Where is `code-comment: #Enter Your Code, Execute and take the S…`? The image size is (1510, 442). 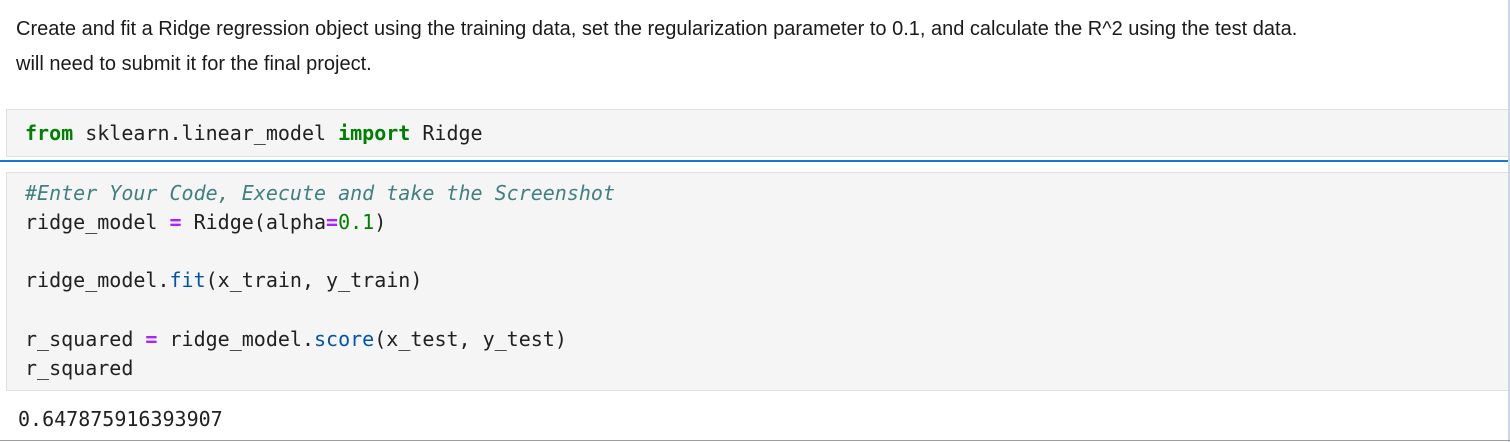 code-comment: #Enter Your Code, Execute and take the S… is located at coordinates (320, 193).